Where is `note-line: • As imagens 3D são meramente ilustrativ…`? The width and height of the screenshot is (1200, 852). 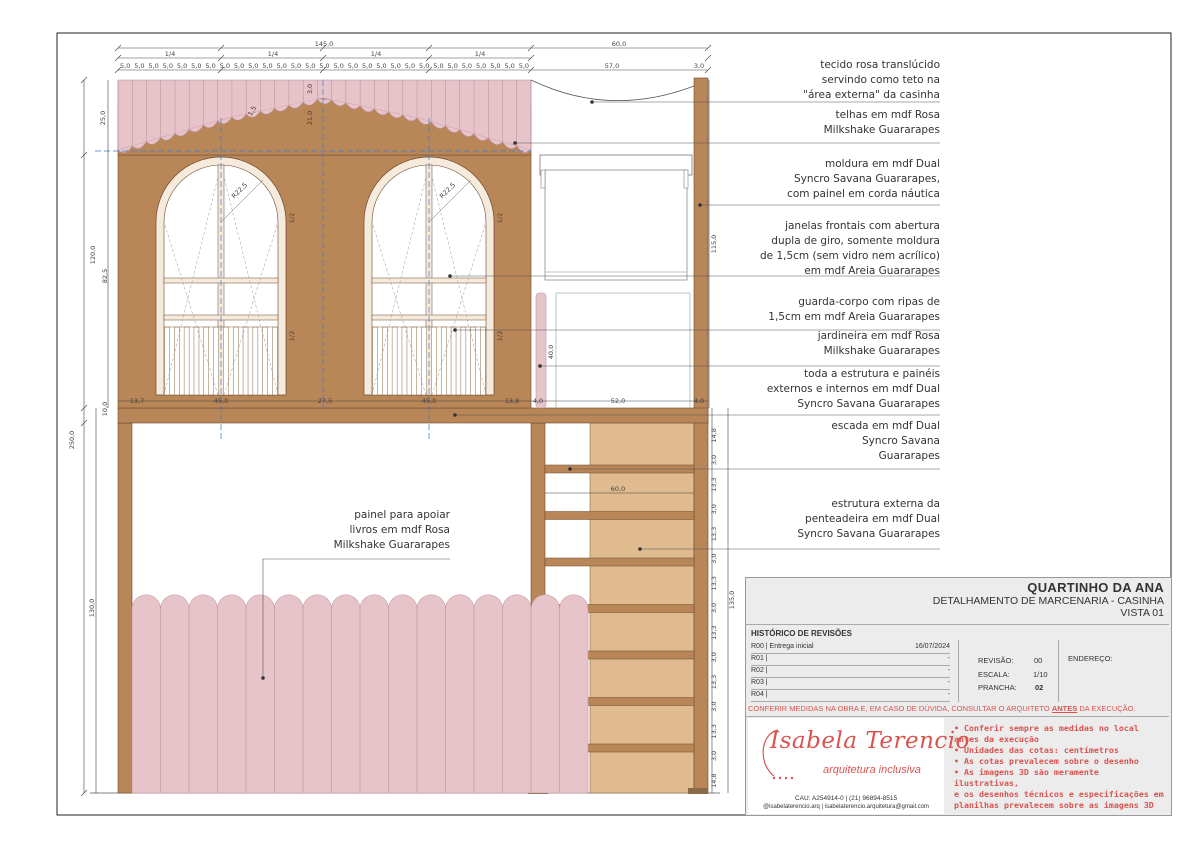 note-line: • As imagens 3D são meramente ilustrativ… is located at coordinates (1026, 777).